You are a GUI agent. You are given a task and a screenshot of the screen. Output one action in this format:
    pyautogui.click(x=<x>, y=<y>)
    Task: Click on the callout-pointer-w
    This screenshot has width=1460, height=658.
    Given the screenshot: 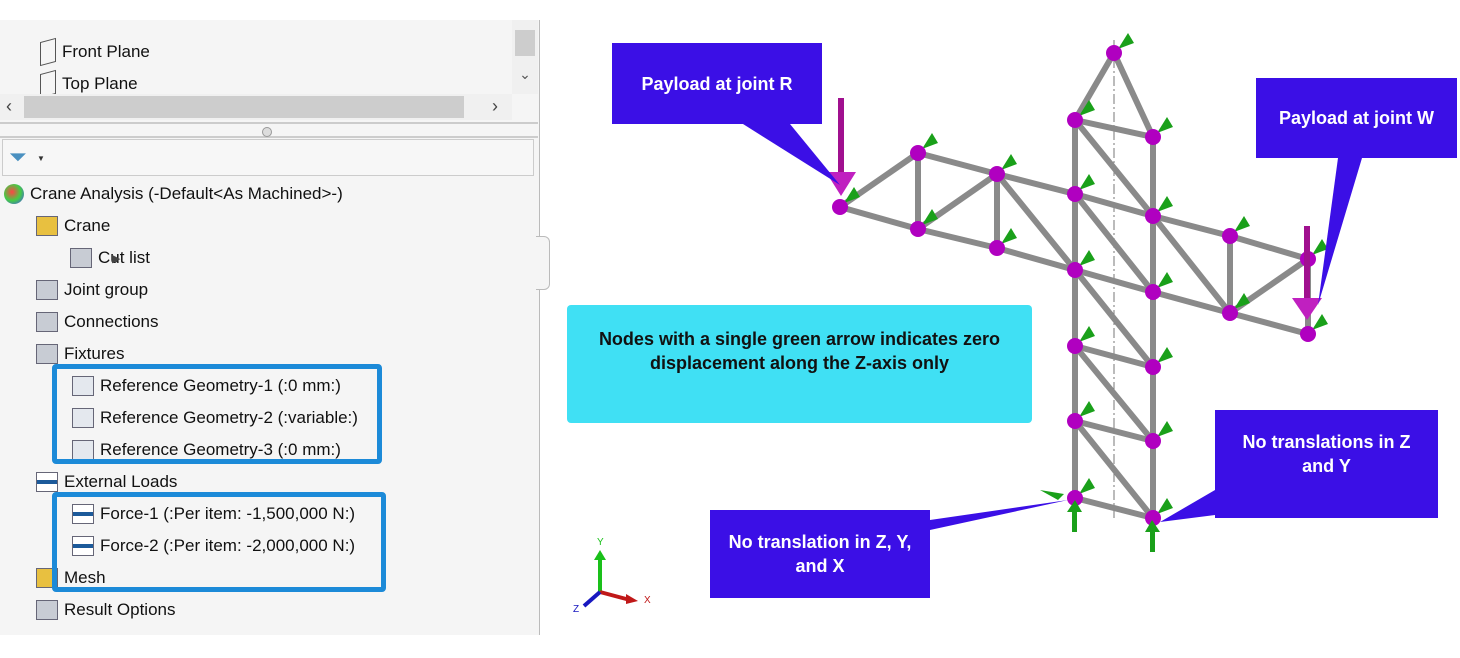 What is the action you would take?
    pyautogui.click(x=1340, y=231)
    